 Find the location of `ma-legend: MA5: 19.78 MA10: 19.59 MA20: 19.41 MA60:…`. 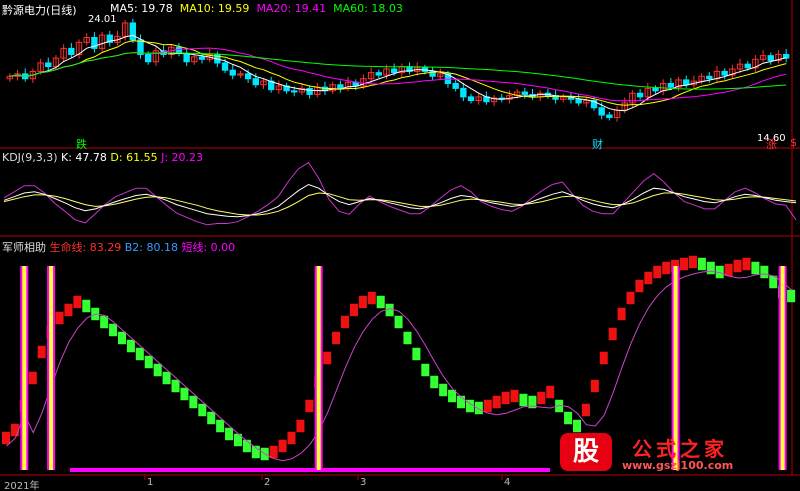

ma-legend: MA5: 19.78 MA10: 19.59 MA20: 19.41 MA60:… is located at coordinates (256, 8).